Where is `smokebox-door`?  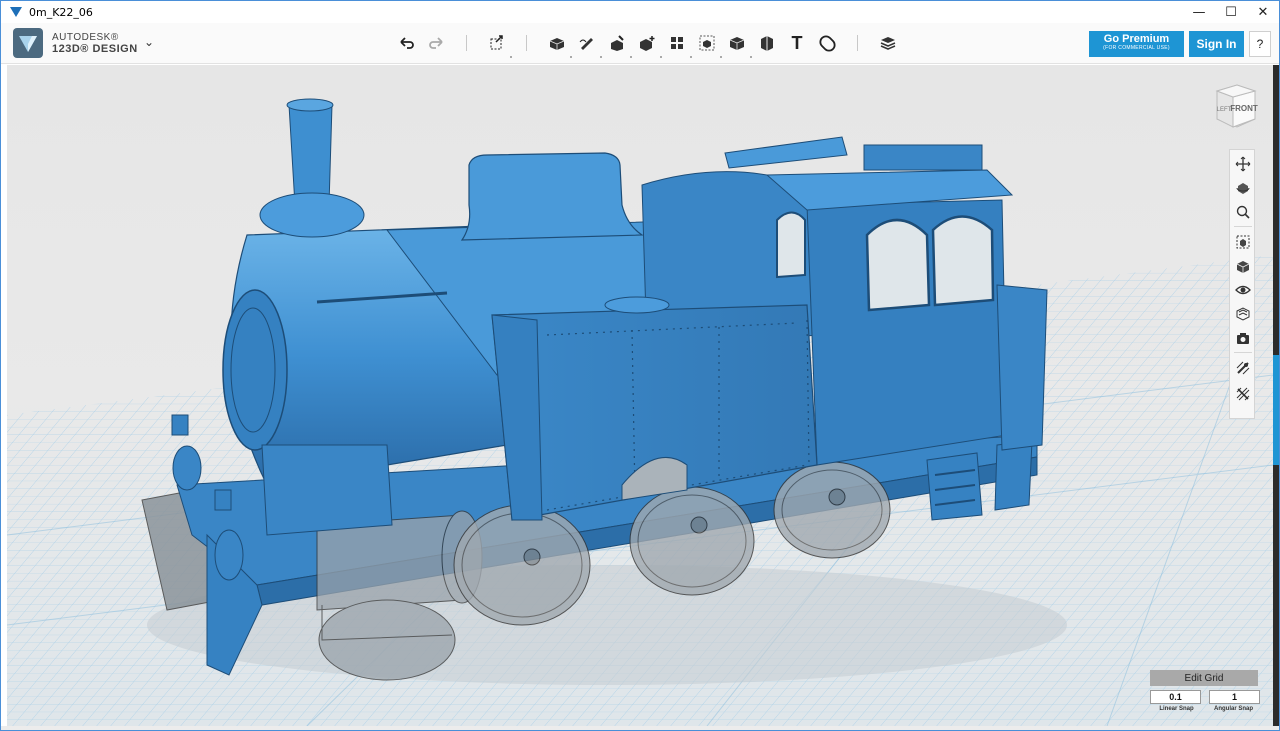
smokebox-door is located at coordinates (255, 370).